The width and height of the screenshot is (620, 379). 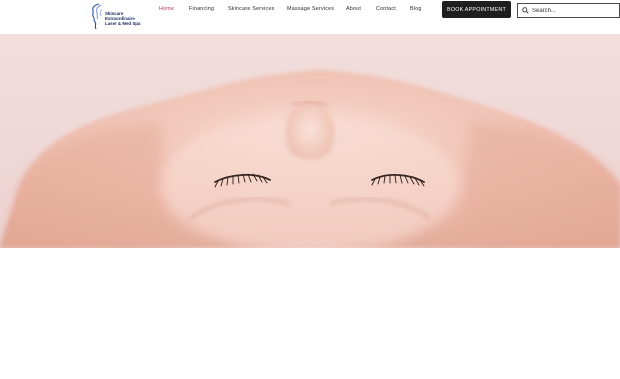 I want to click on nav-skincare-services: Skincare Services, so click(x=251, y=9).